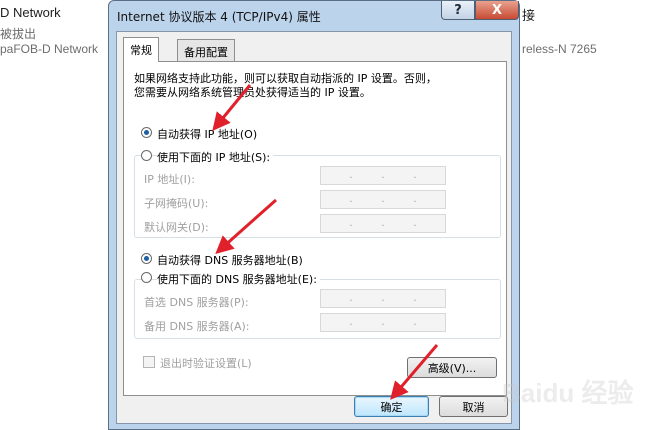  Describe the element at coordinates (206, 50) in the screenshot. I see `tab-alternate-config: 备用配置` at that location.